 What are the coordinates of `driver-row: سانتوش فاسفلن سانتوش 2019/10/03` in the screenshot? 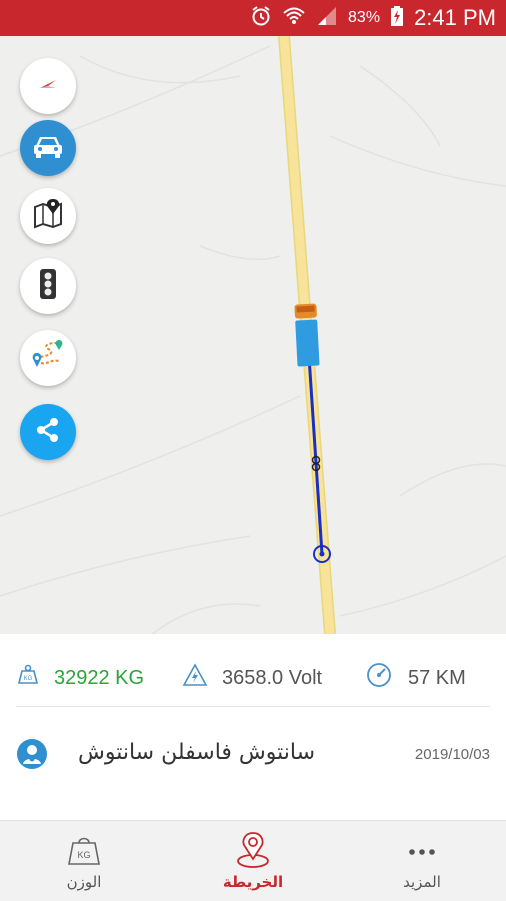 It's located at (253, 756).